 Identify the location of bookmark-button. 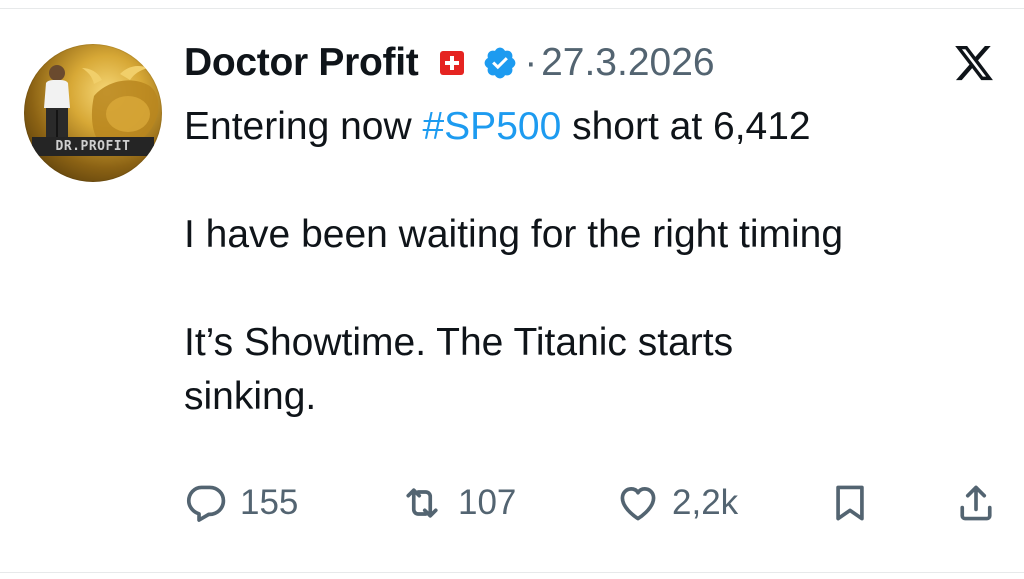
(850, 503).